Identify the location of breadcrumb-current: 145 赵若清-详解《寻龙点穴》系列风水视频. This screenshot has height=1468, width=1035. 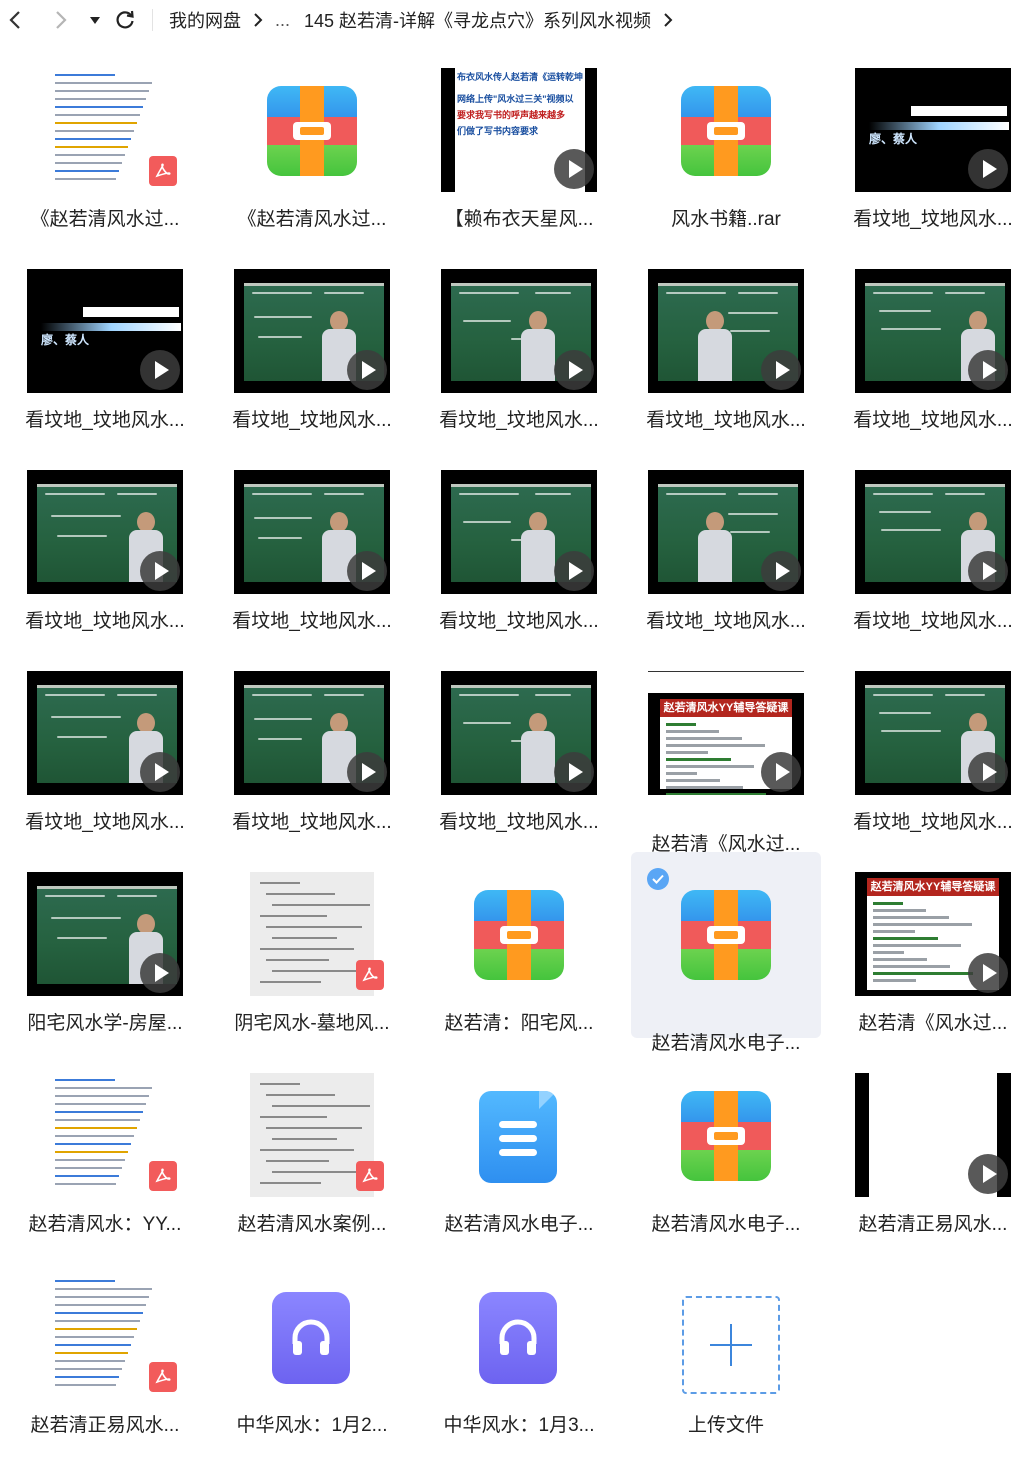
(477, 20).